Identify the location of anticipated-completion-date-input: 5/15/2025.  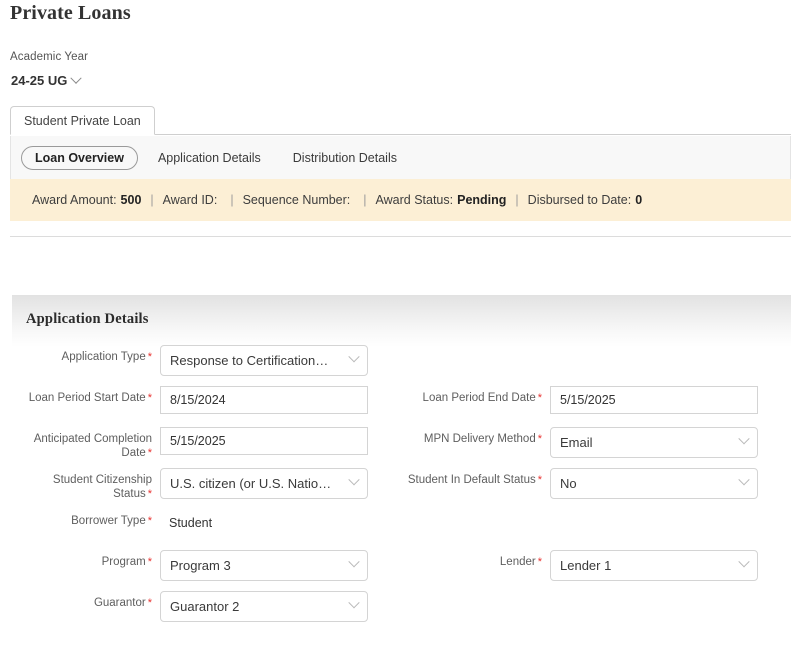
(264, 441).